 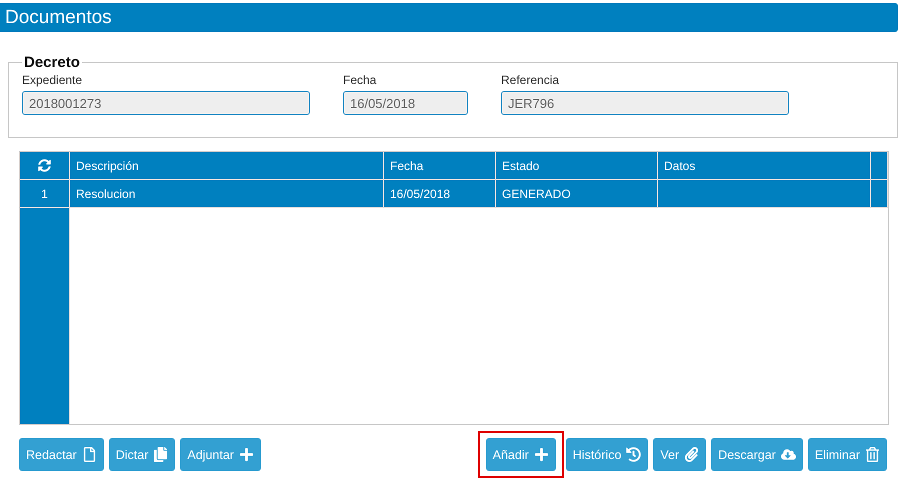 What do you see at coordinates (645, 103) in the screenshot?
I see `input-field: JER796` at bounding box center [645, 103].